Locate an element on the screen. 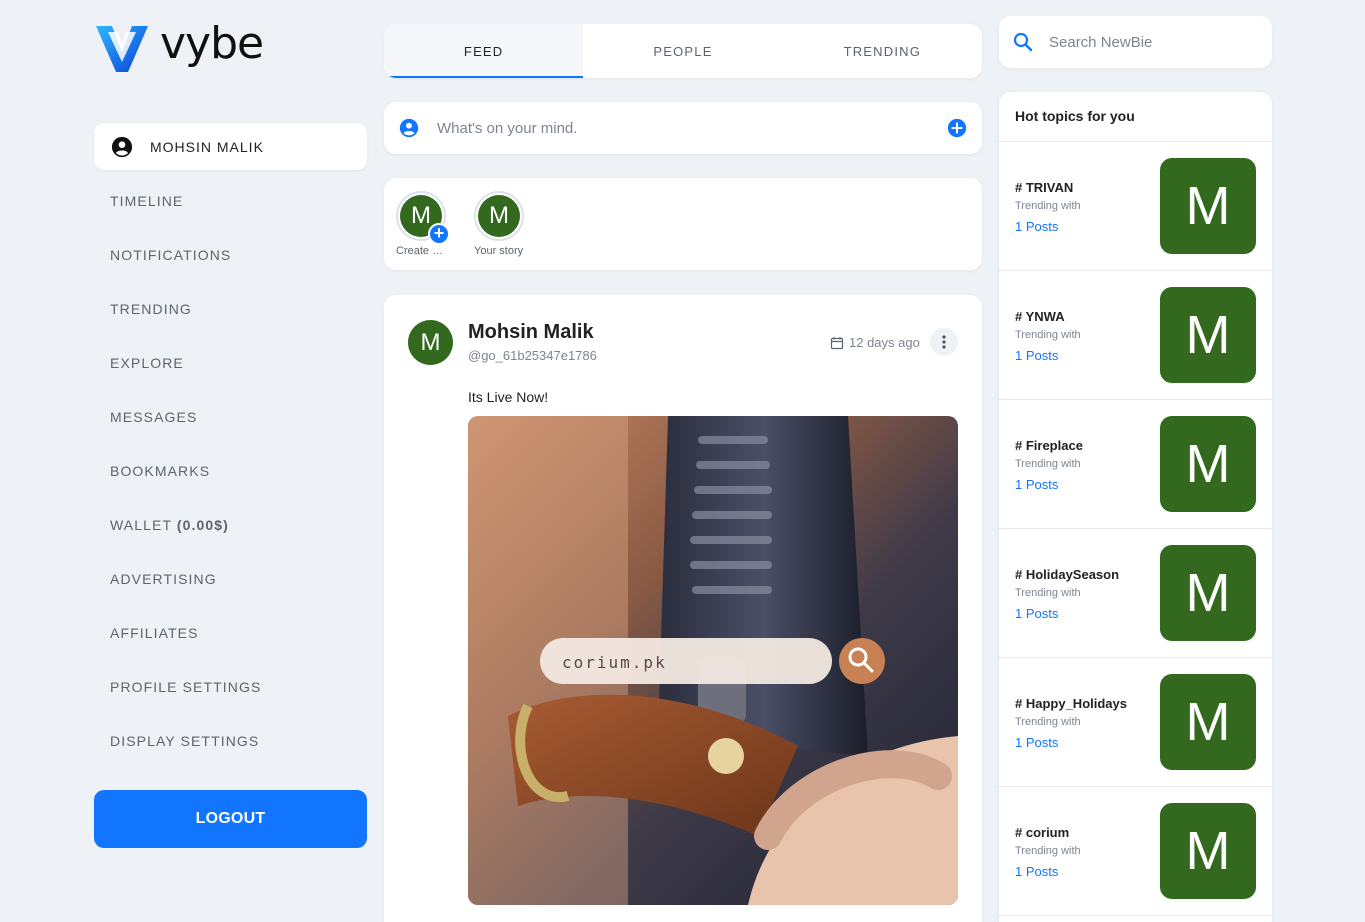 The width and height of the screenshot is (1365, 922). image-search-text: corium.pk is located at coordinates (614, 662).